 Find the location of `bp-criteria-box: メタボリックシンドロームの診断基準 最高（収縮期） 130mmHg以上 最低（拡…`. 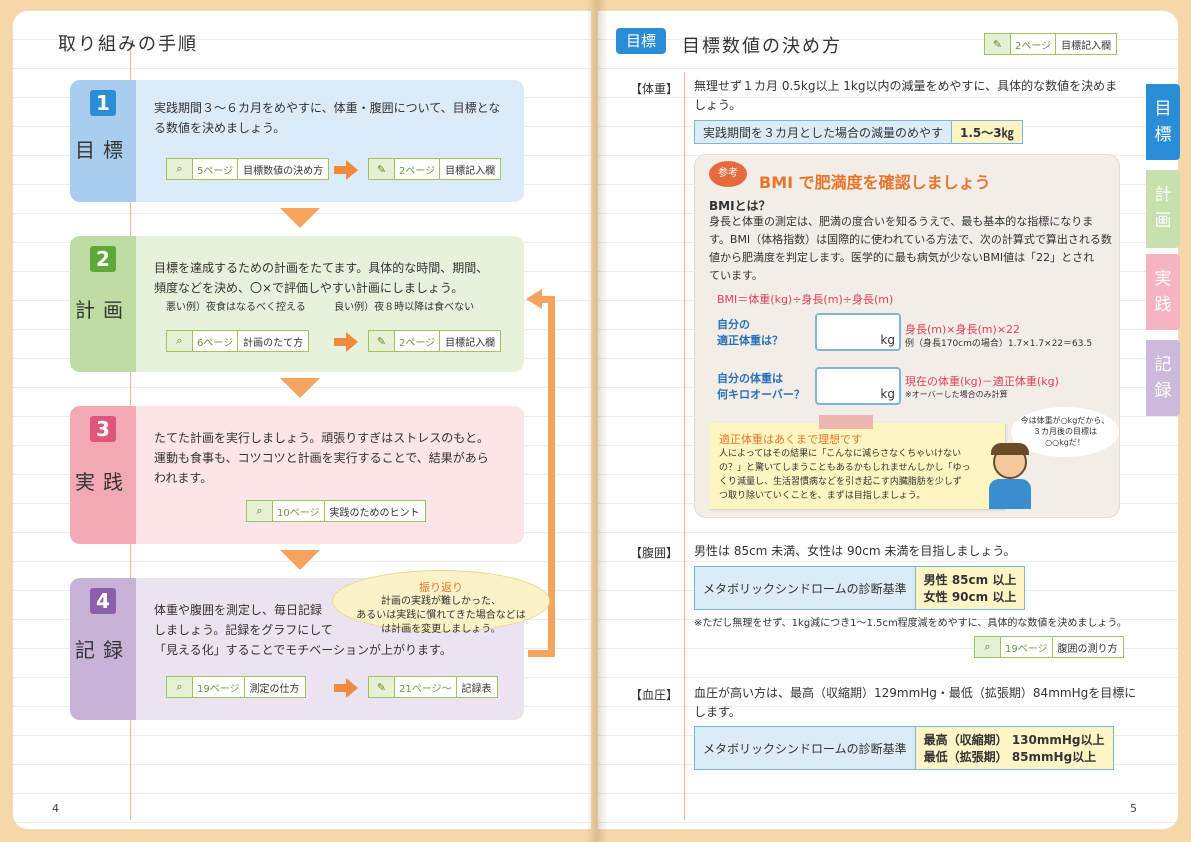

bp-criteria-box: メタボリックシンドロームの診断基準 最高（収縮期） 130mmHg以上 最低（拡… is located at coordinates (904, 748).